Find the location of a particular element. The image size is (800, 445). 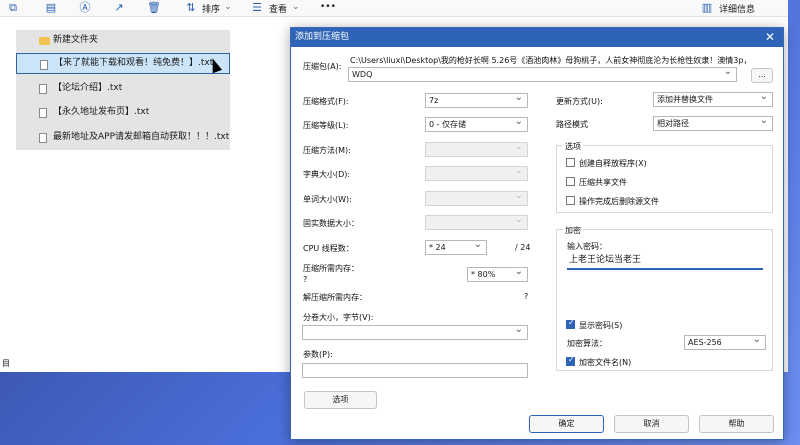

update-label: 更新方式(U): is located at coordinates (579, 101).